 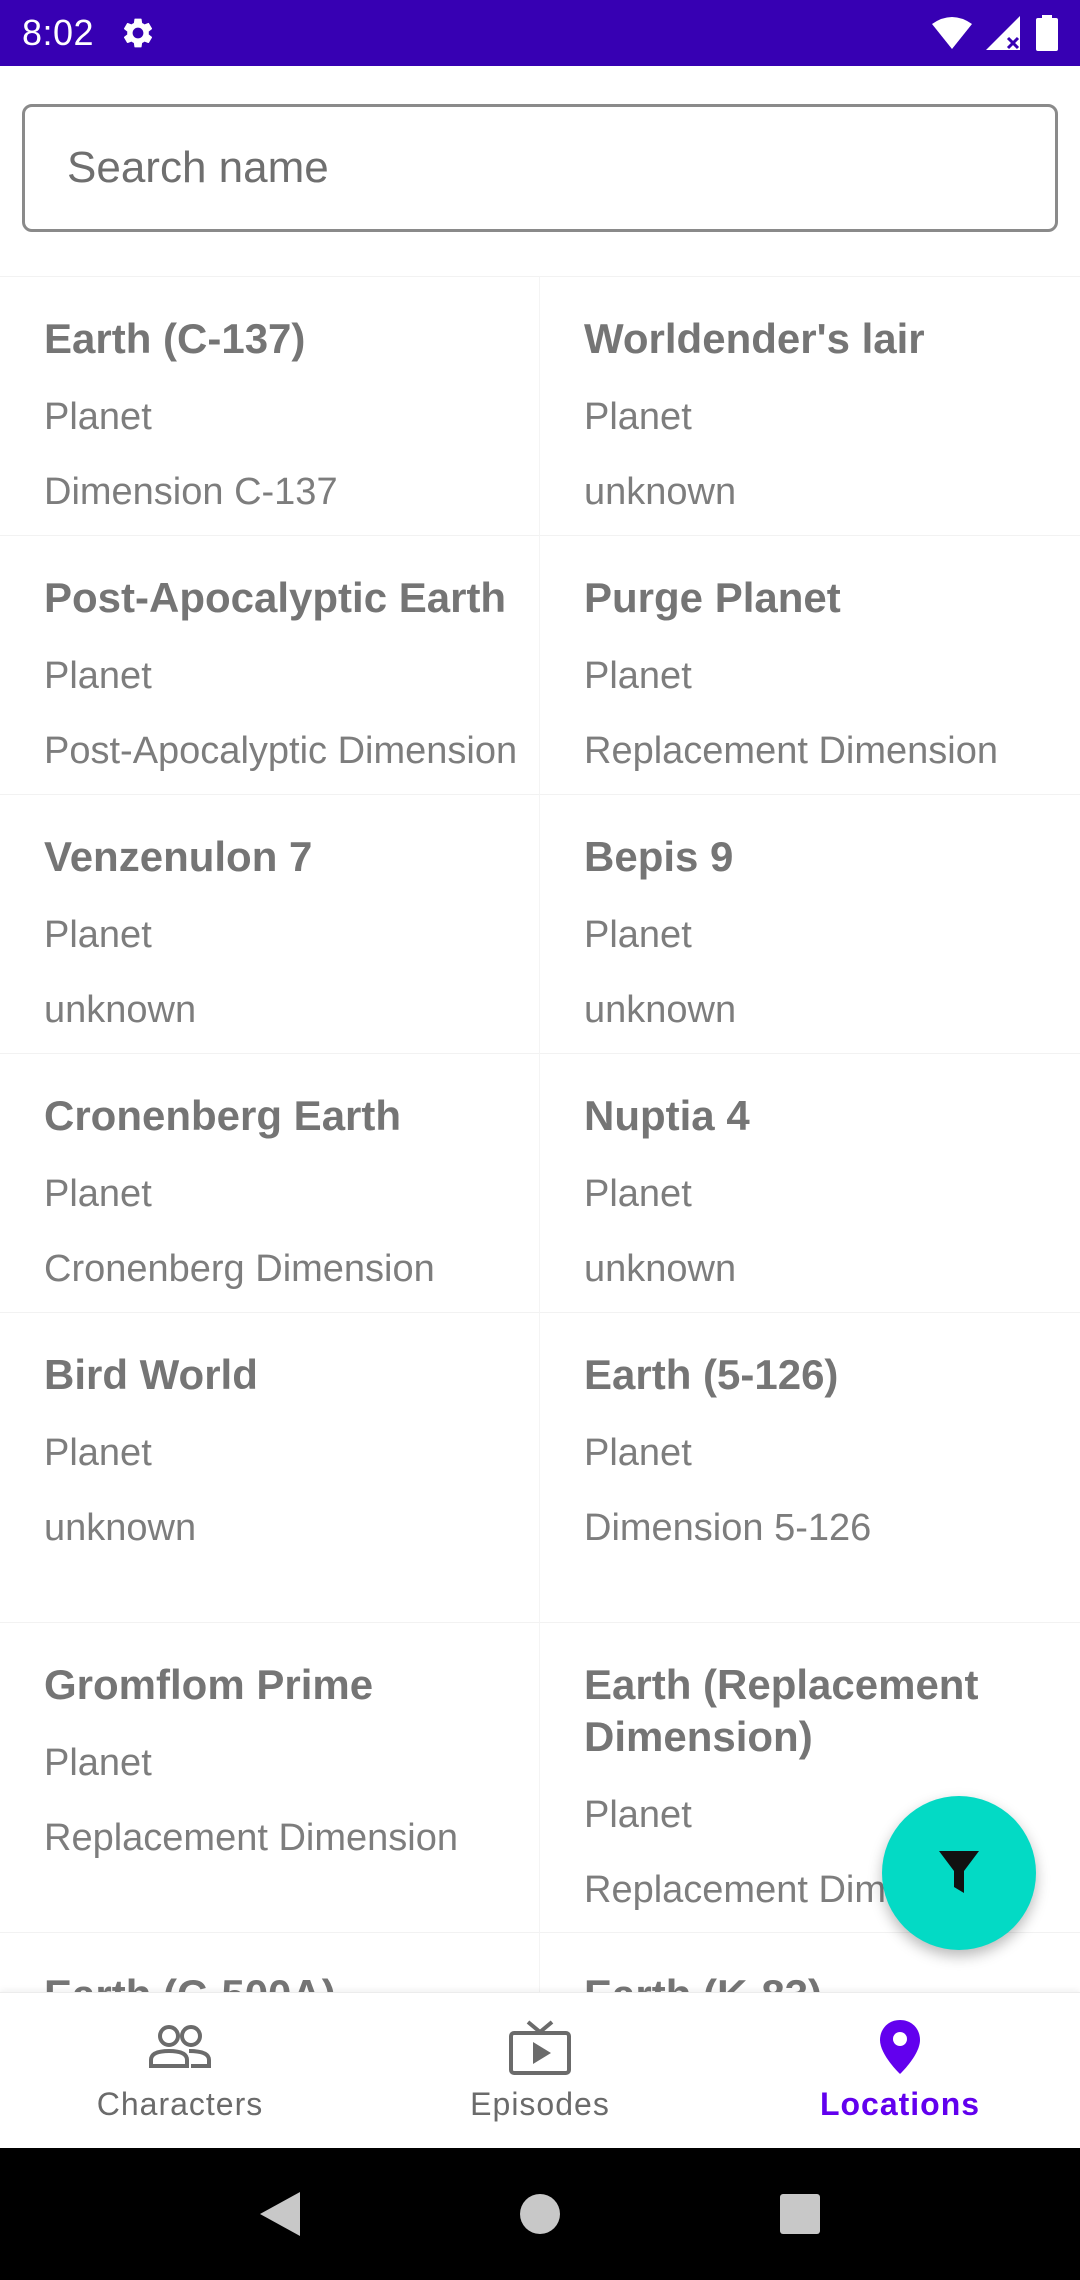 What do you see at coordinates (270, 1962) in the screenshot?
I see `location-card: Earth (C-500A)` at bounding box center [270, 1962].